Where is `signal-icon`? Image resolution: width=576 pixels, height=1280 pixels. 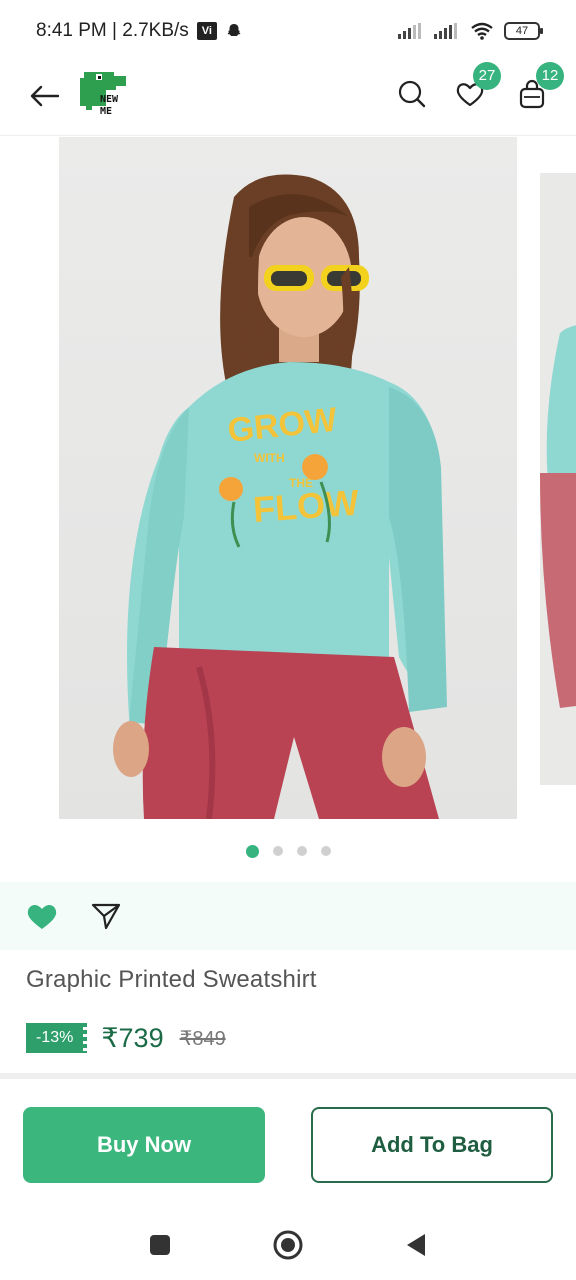
signal-icon is located at coordinates (409, 31).